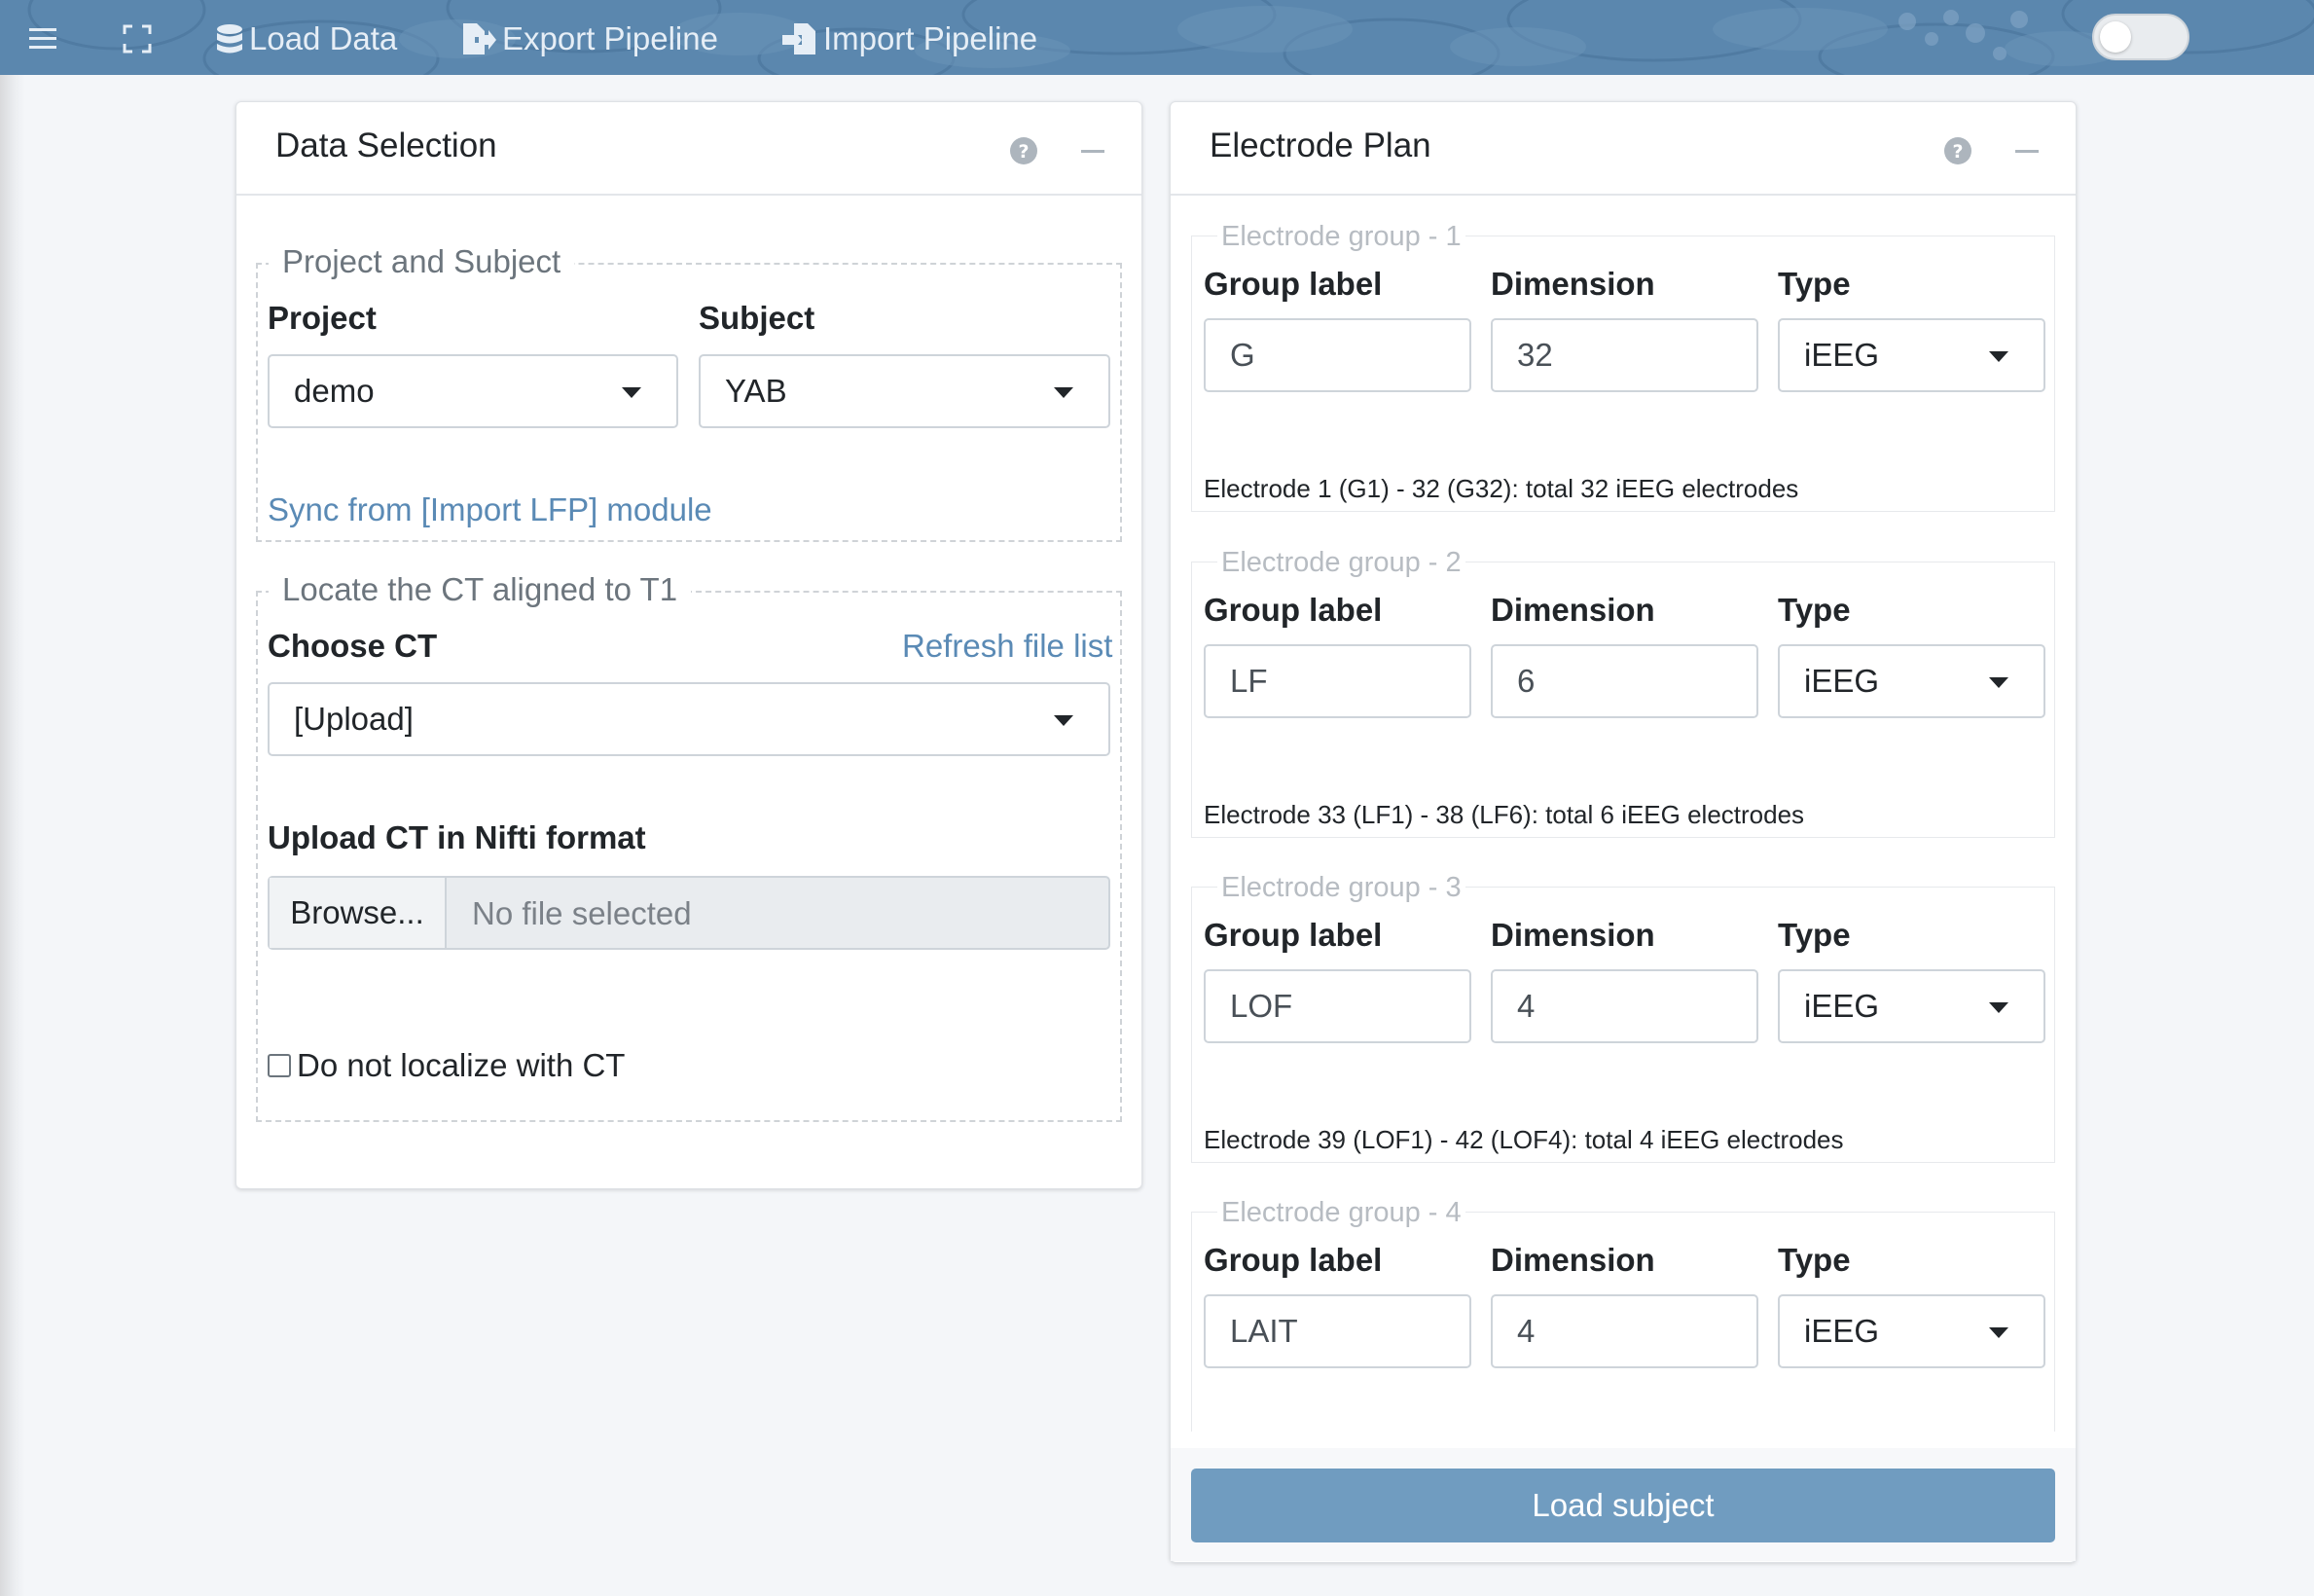 This screenshot has height=1596, width=2314. What do you see at coordinates (323, 38) in the screenshot?
I see `load-data-label: Load Data` at bounding box center [323, 38].